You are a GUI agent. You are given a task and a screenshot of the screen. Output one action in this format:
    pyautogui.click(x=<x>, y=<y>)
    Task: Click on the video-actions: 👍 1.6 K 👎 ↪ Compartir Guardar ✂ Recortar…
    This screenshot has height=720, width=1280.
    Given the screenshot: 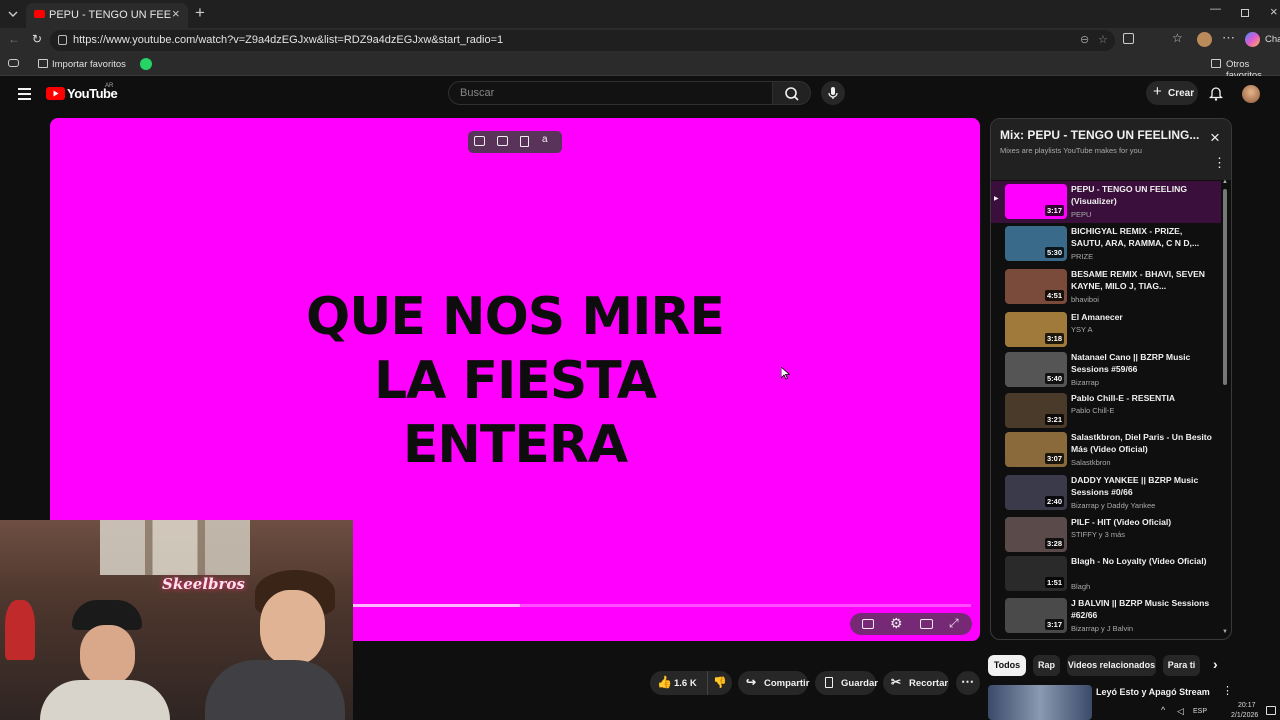 What is the action you would take?
    pyautogui.click(x=815, y=683)
    